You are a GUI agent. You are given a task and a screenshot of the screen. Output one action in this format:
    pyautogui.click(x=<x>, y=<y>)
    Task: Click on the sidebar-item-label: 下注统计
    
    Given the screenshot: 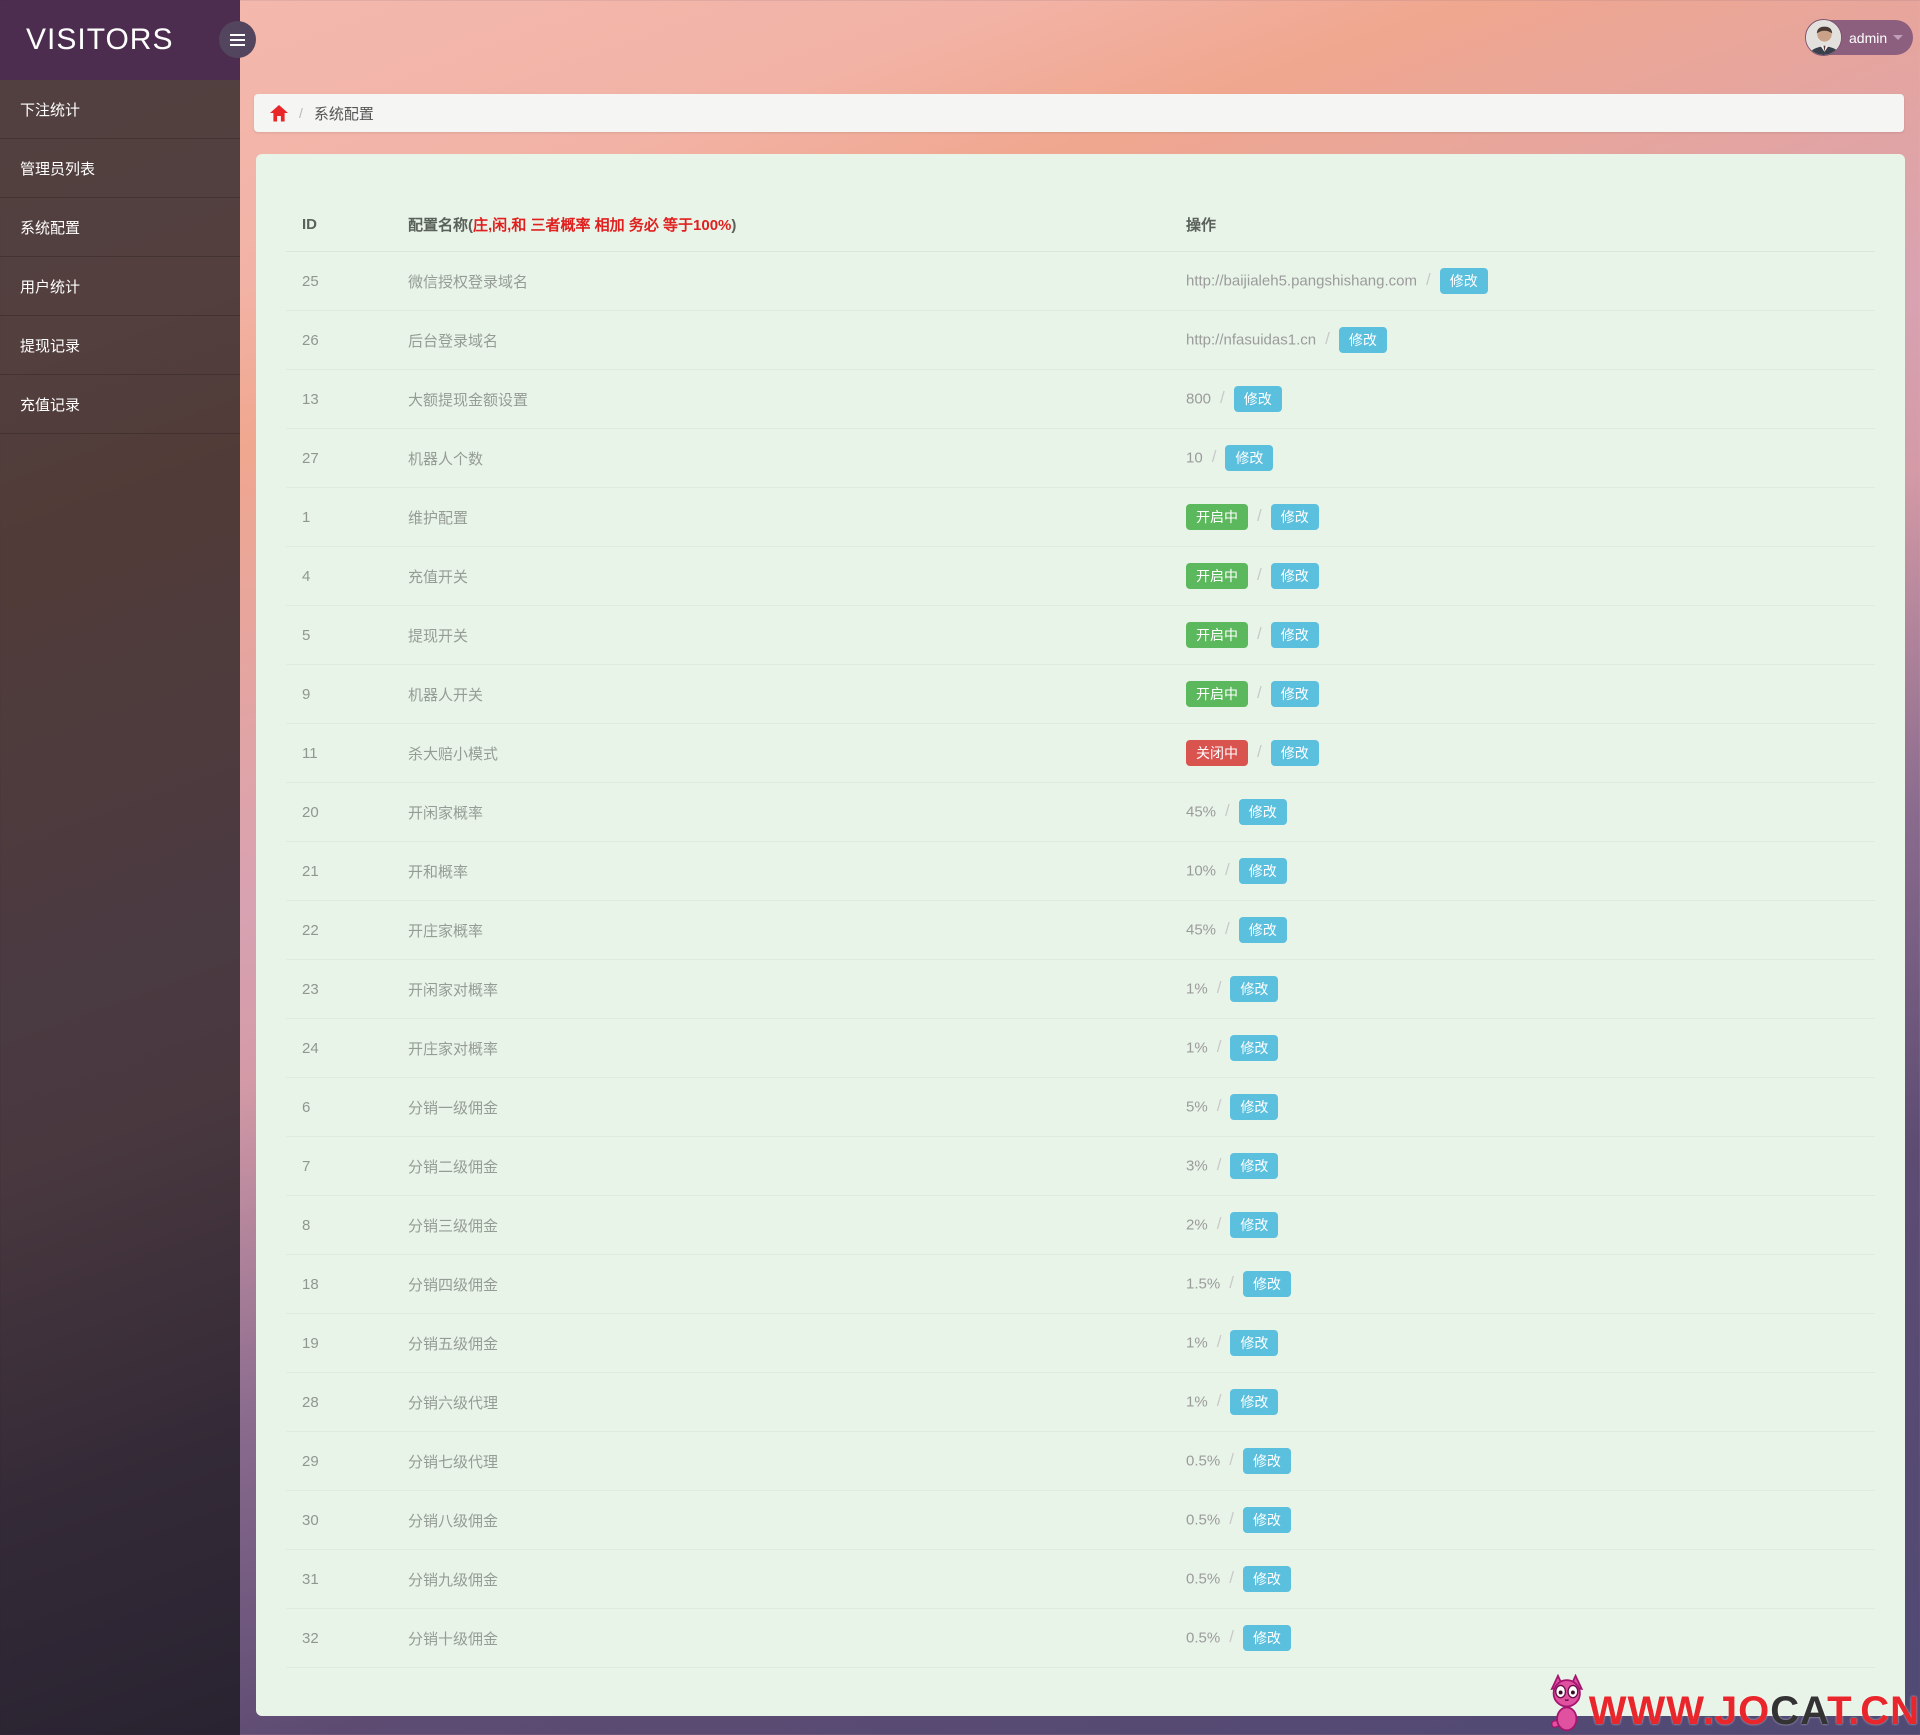 What is the action you would take?
    pyautogui.click(x=50, y=110)
    